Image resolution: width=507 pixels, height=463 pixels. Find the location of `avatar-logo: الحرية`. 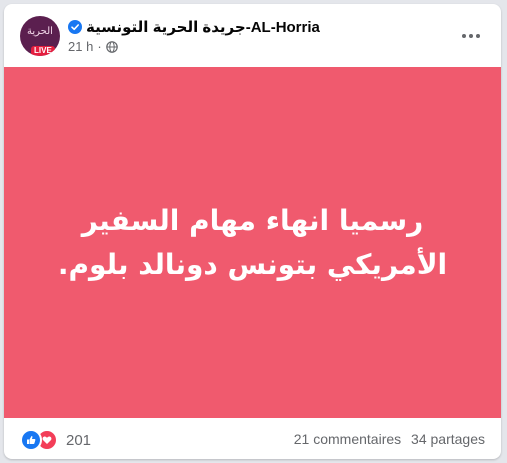

avatar-logo: الحرية is located at coordinates (40, 31).